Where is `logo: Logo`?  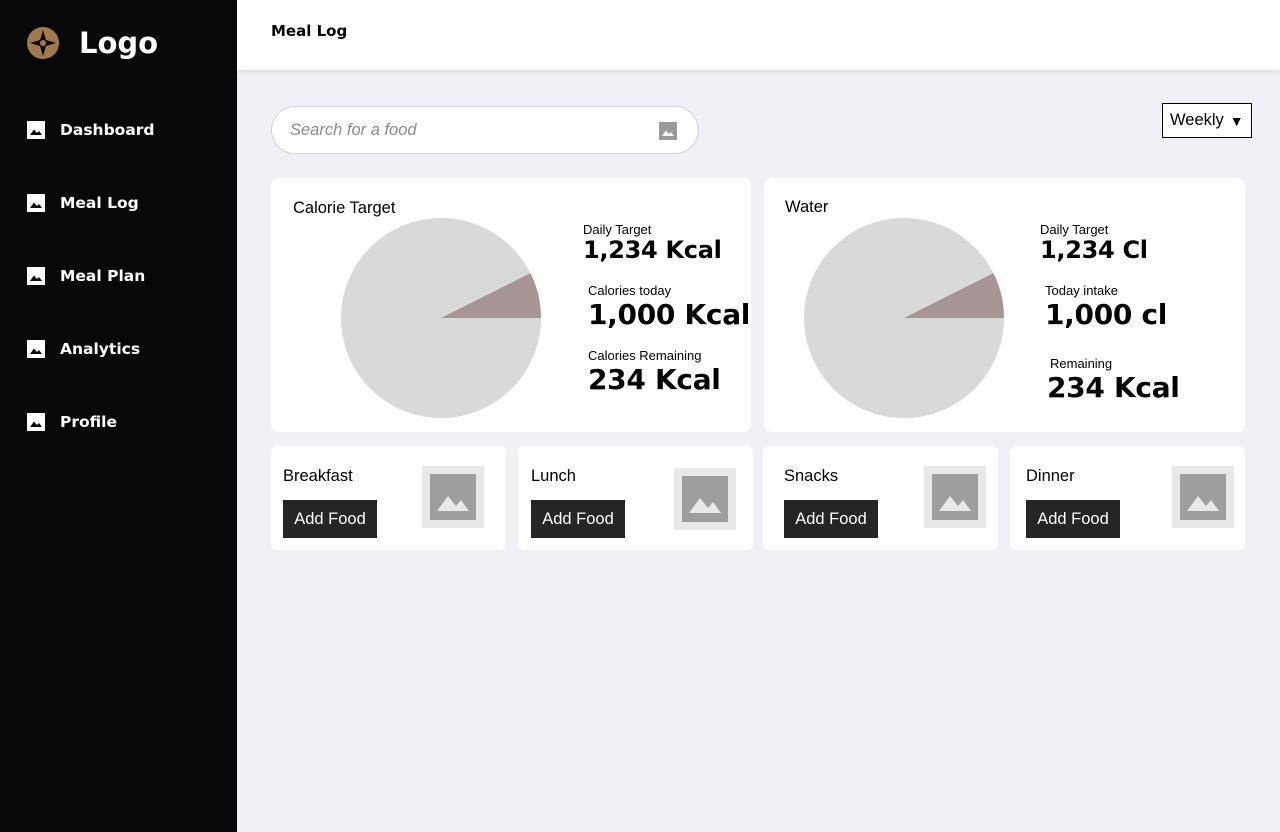 logo: Logo is located at coordinates (92, 43).